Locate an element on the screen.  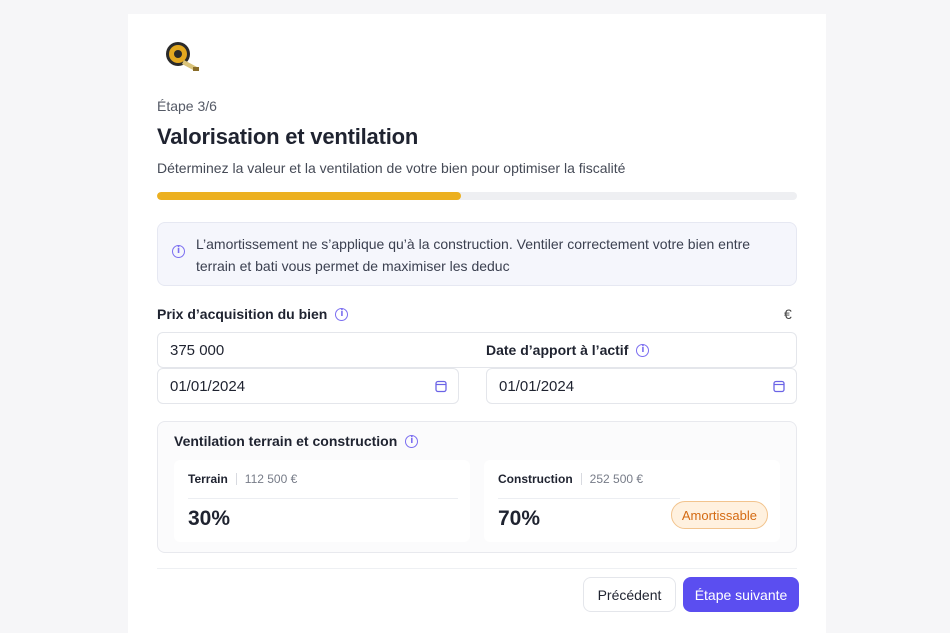
terrain-label: Terrain is located at coordinates (208, 479).